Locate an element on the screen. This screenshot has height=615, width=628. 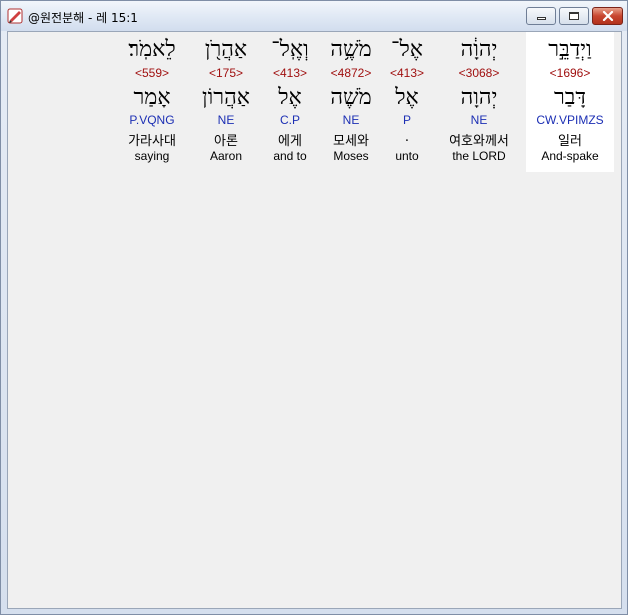
strong-number: <175> is located at coordinates (226, 73).